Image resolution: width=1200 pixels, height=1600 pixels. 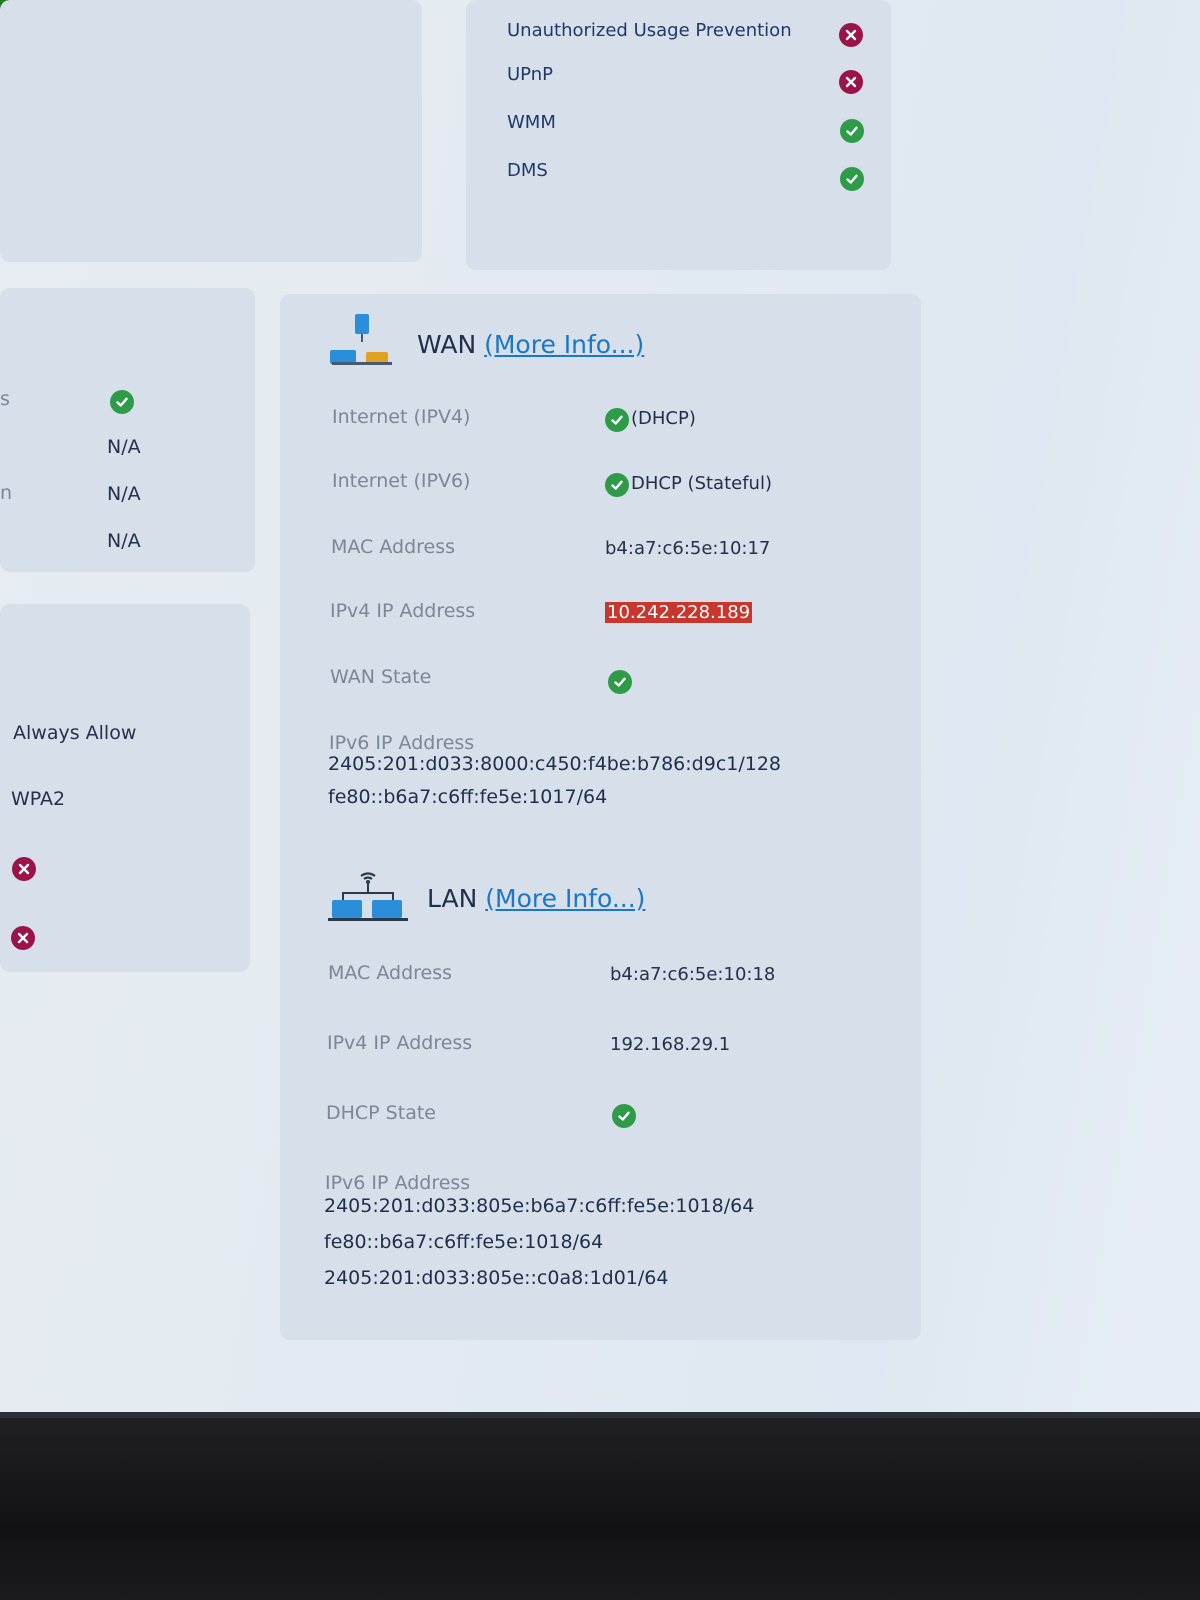 What do you see at coordinates (530, 74) in the screenshot?
I see `feature-label-upnp: UPnP` at bounding box center [530, 74].